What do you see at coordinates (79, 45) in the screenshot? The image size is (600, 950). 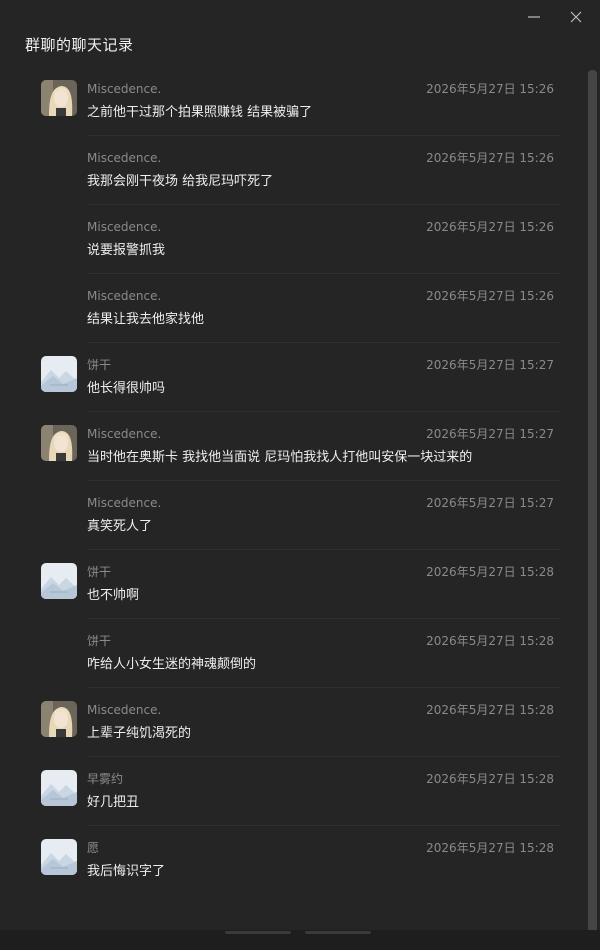 I see `window-title: 群聊的聊天记录` at bounding box center [79, 45].